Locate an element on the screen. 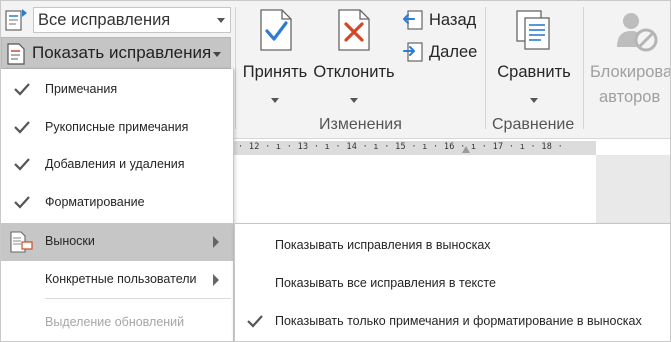 The height and width of the screenshot is (342, 671). menu-item-label: Выделение обновлений is located at coordinates (115, 322).